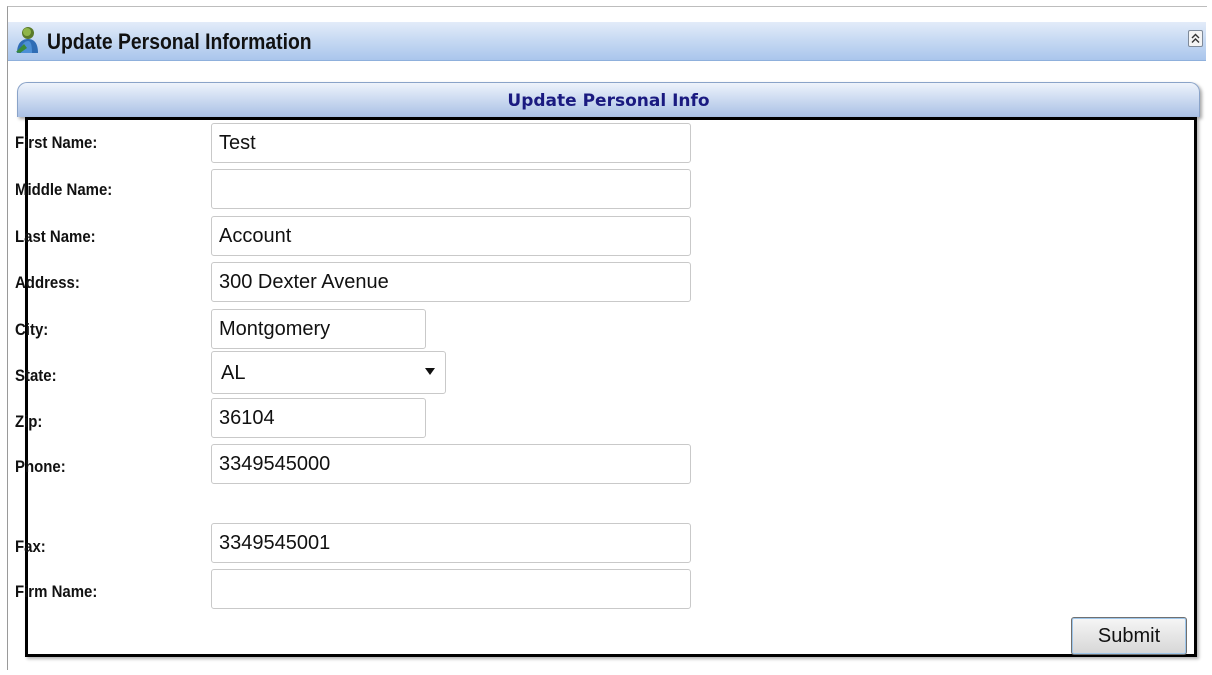 The image size is (1212, 675). Describe the element at coordinates (29, 421) in the screenshot. I see `zip-label: Zip:` at that location.